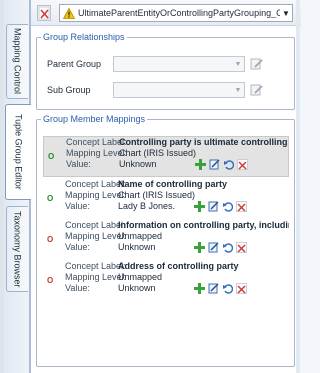  Describe the element at coordinates (179, 64) in the screenshot. I see `parent-group-select: ▼` at that location.